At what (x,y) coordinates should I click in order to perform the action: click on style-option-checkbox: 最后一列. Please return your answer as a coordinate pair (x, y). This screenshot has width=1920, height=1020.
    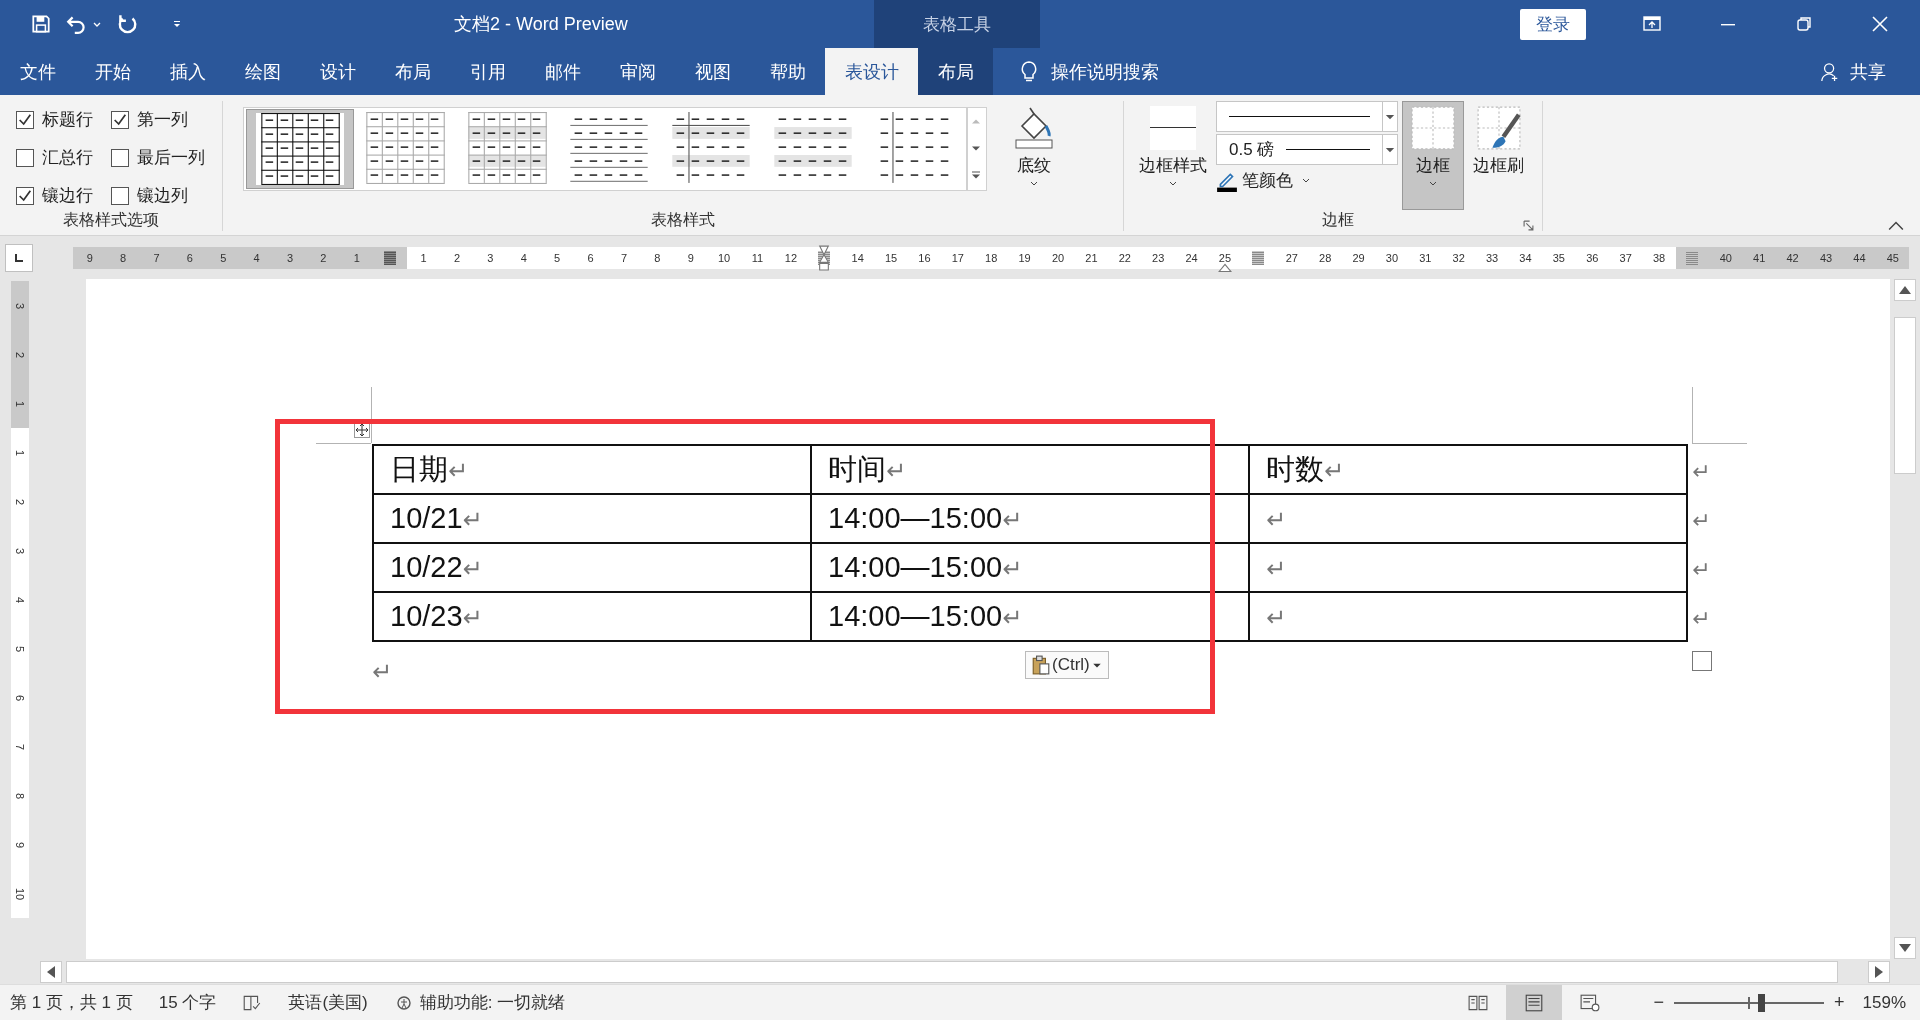
    Looking at the image, I should click on (166, 157).